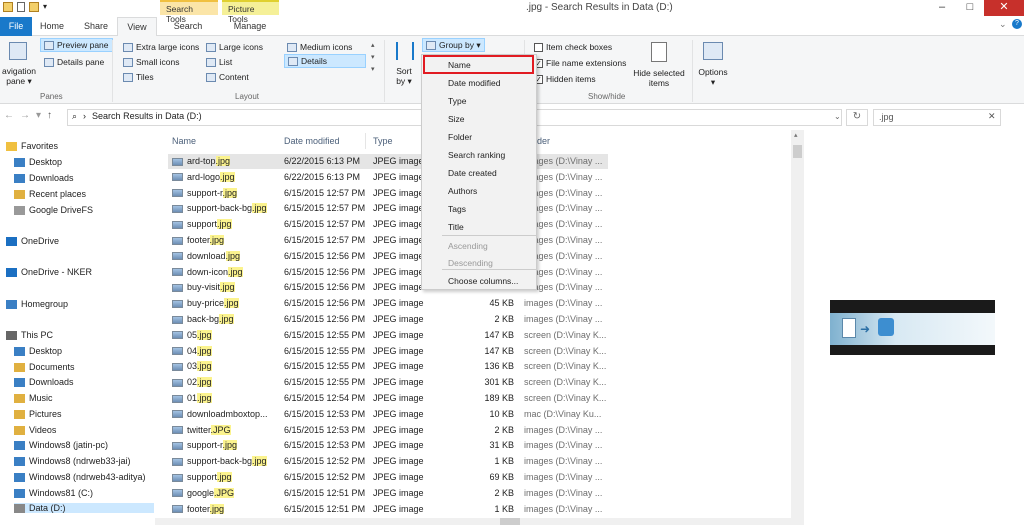  I want to click on recent-locations-icon: ▾, so click(38, 115).